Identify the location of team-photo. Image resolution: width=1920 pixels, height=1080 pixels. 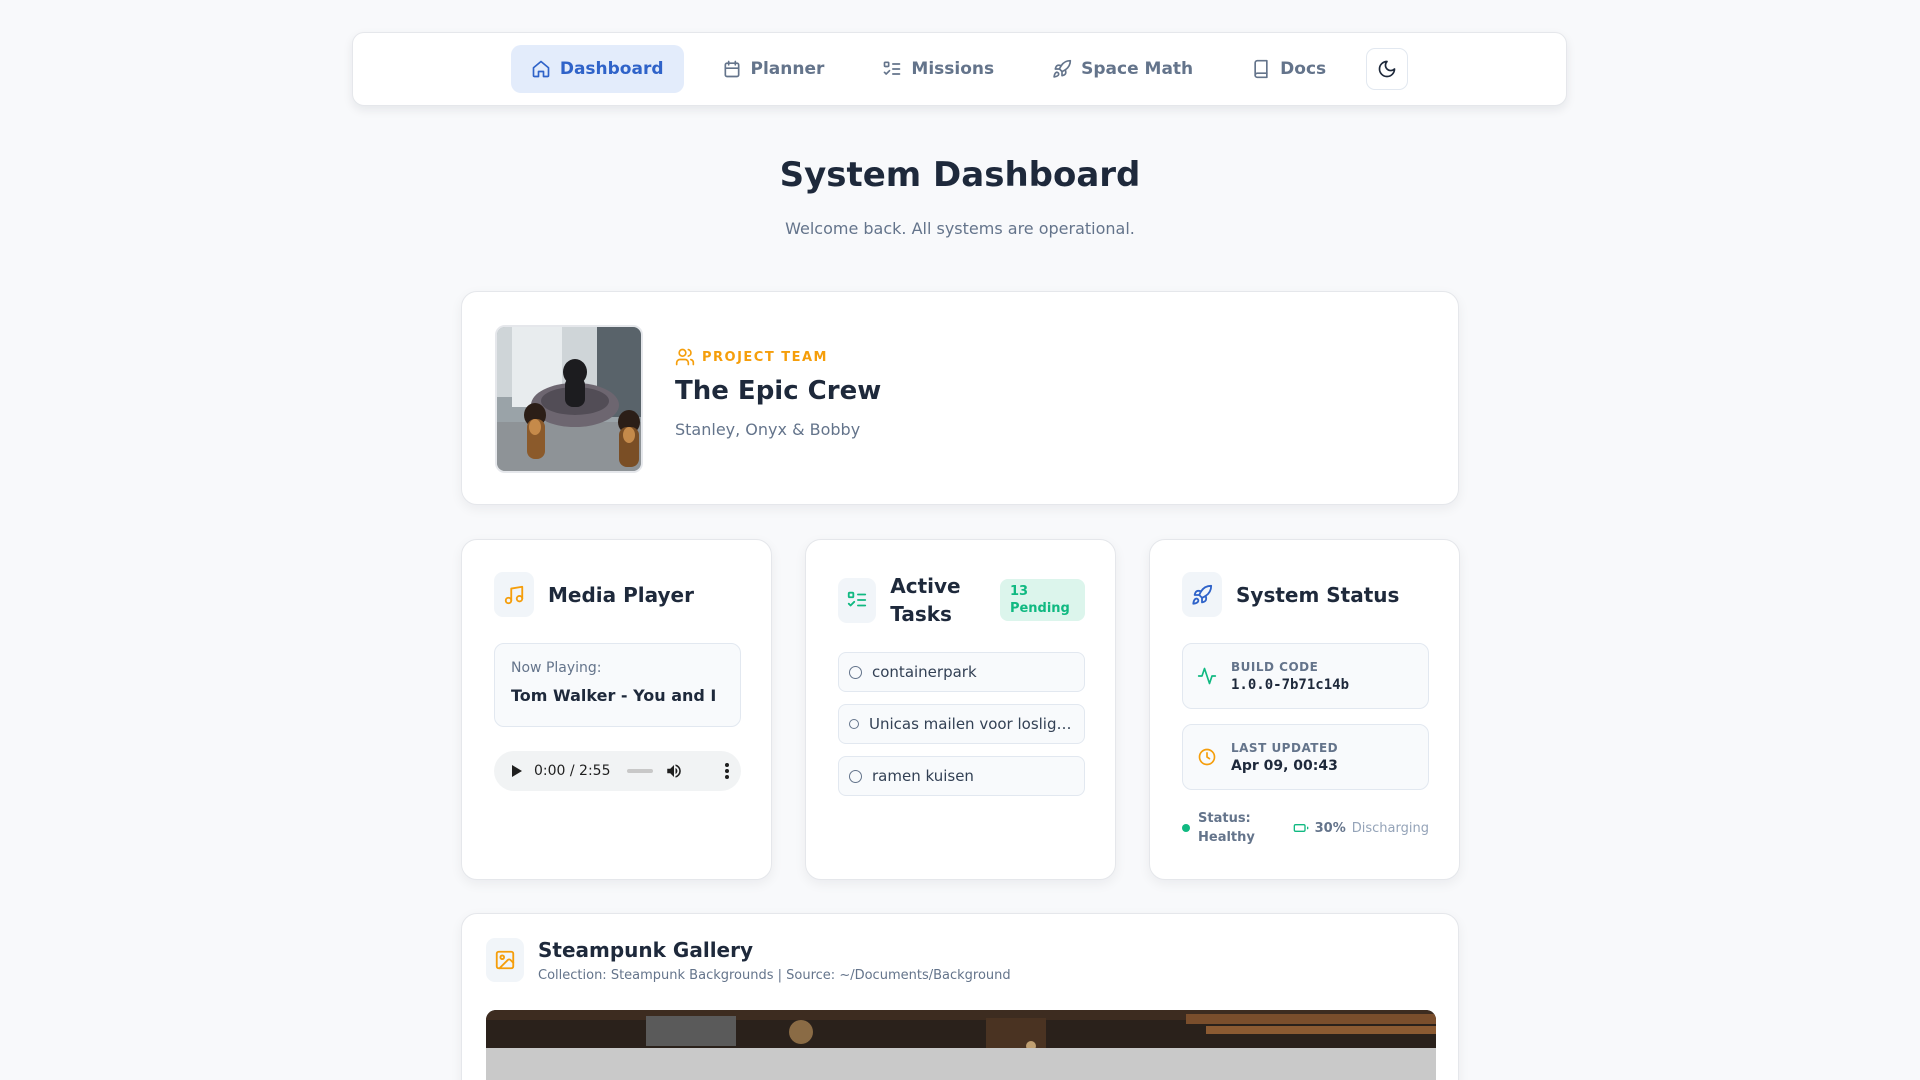
(569, 399).